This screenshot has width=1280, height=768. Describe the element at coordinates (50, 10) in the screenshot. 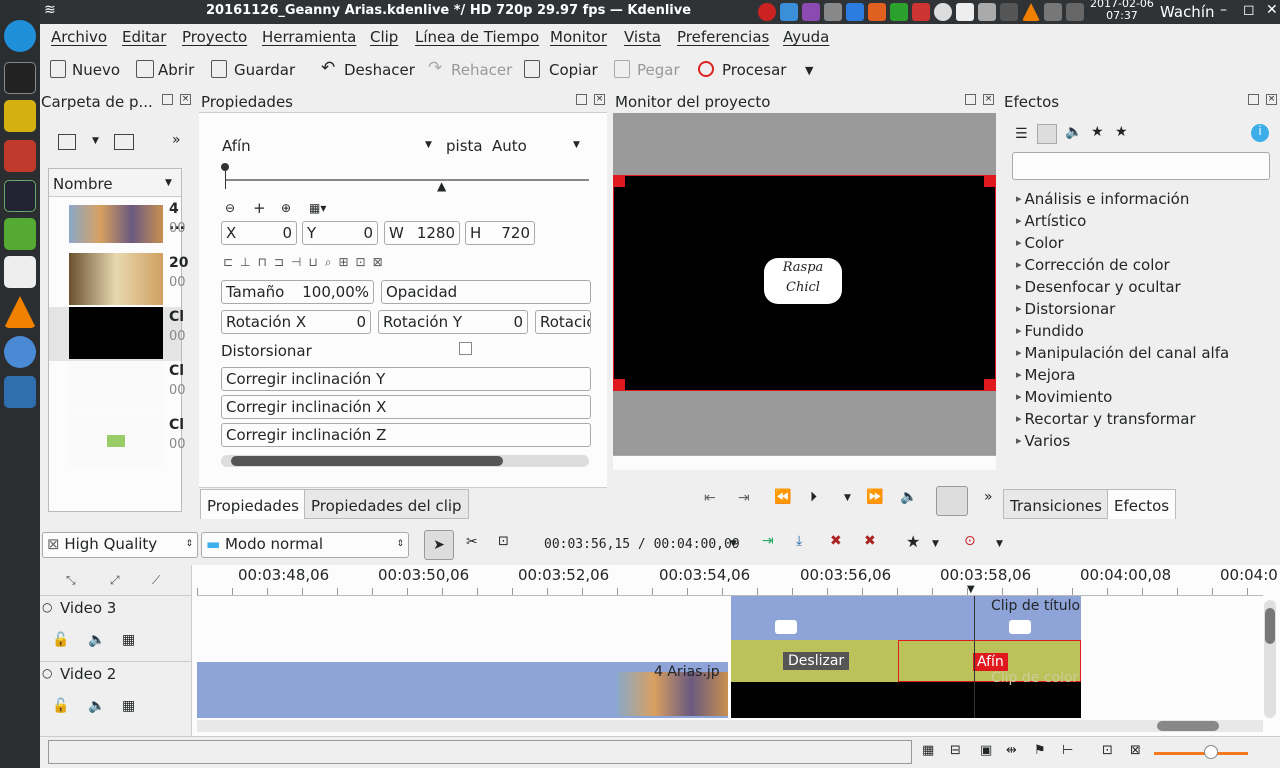

I see `app-menu-icon: ≋` at that location.